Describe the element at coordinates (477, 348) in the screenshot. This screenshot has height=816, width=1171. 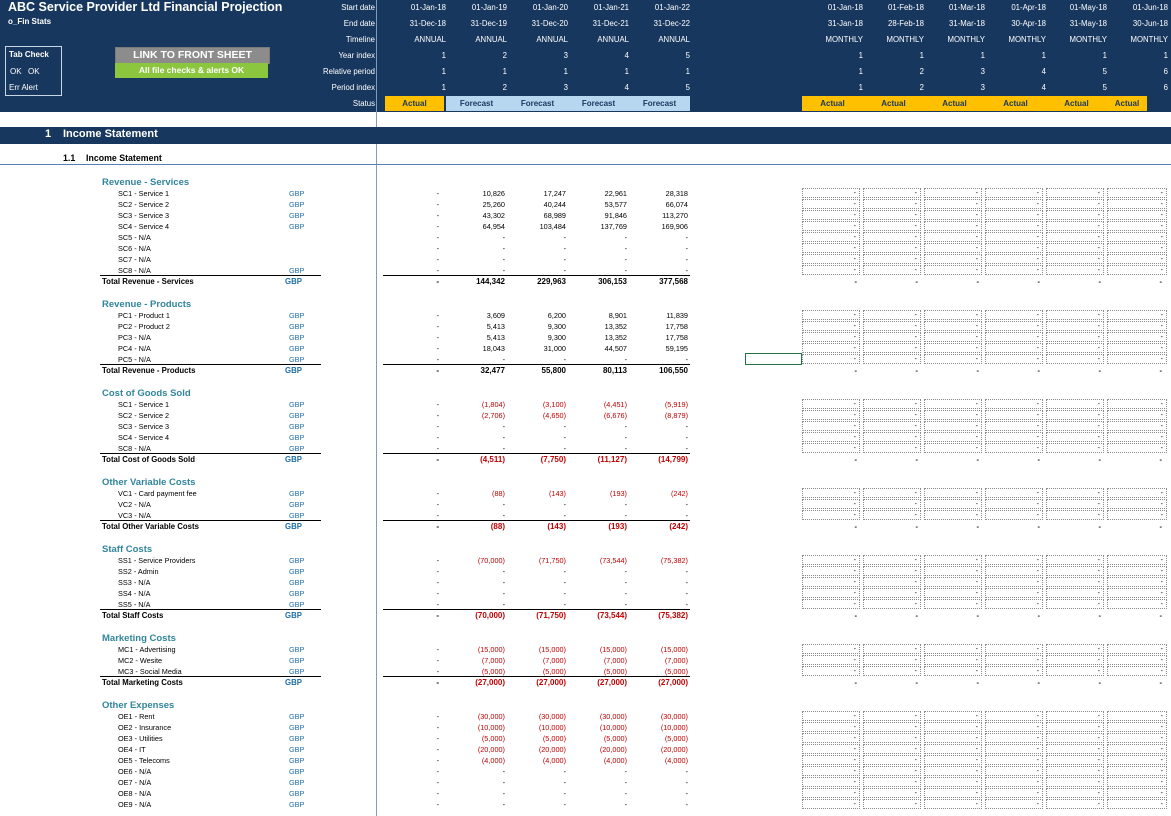
I see `annual-value-cell: 18,043` at that location.